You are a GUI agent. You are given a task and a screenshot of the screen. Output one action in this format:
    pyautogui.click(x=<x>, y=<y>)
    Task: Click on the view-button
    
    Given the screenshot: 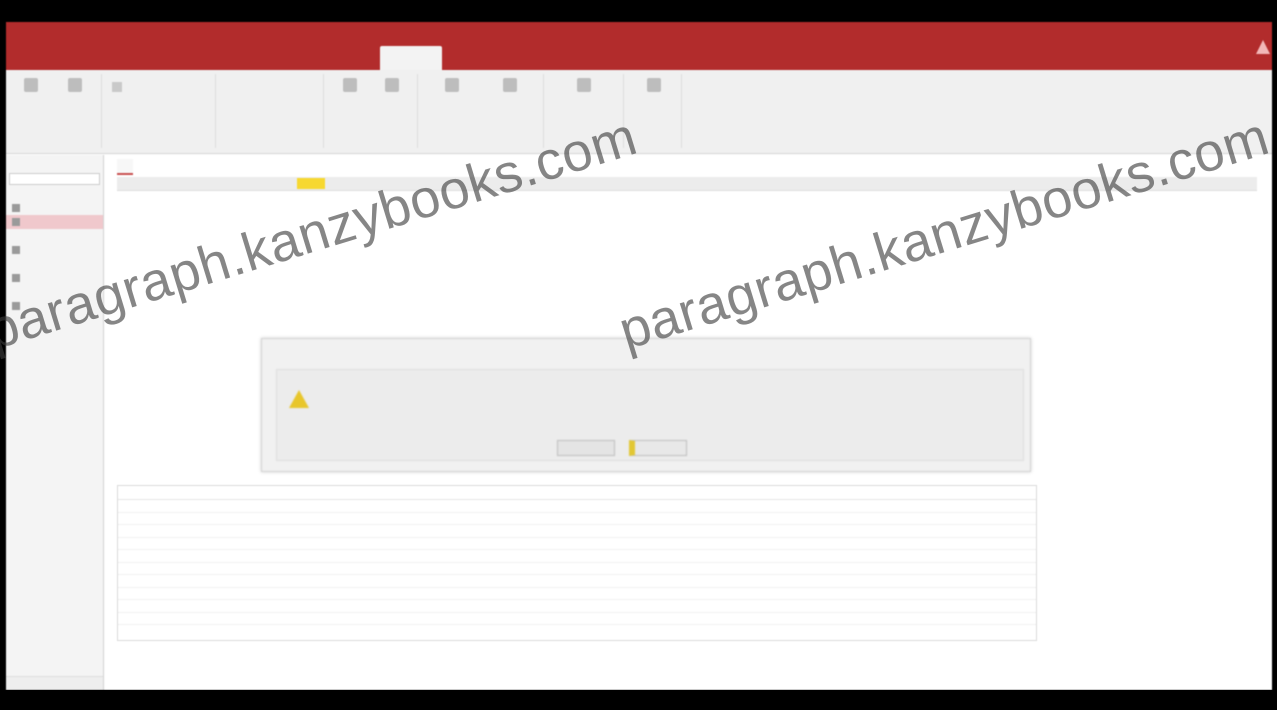 What is the action you would take?
    pyautogui.click(x=31, y=86)
    